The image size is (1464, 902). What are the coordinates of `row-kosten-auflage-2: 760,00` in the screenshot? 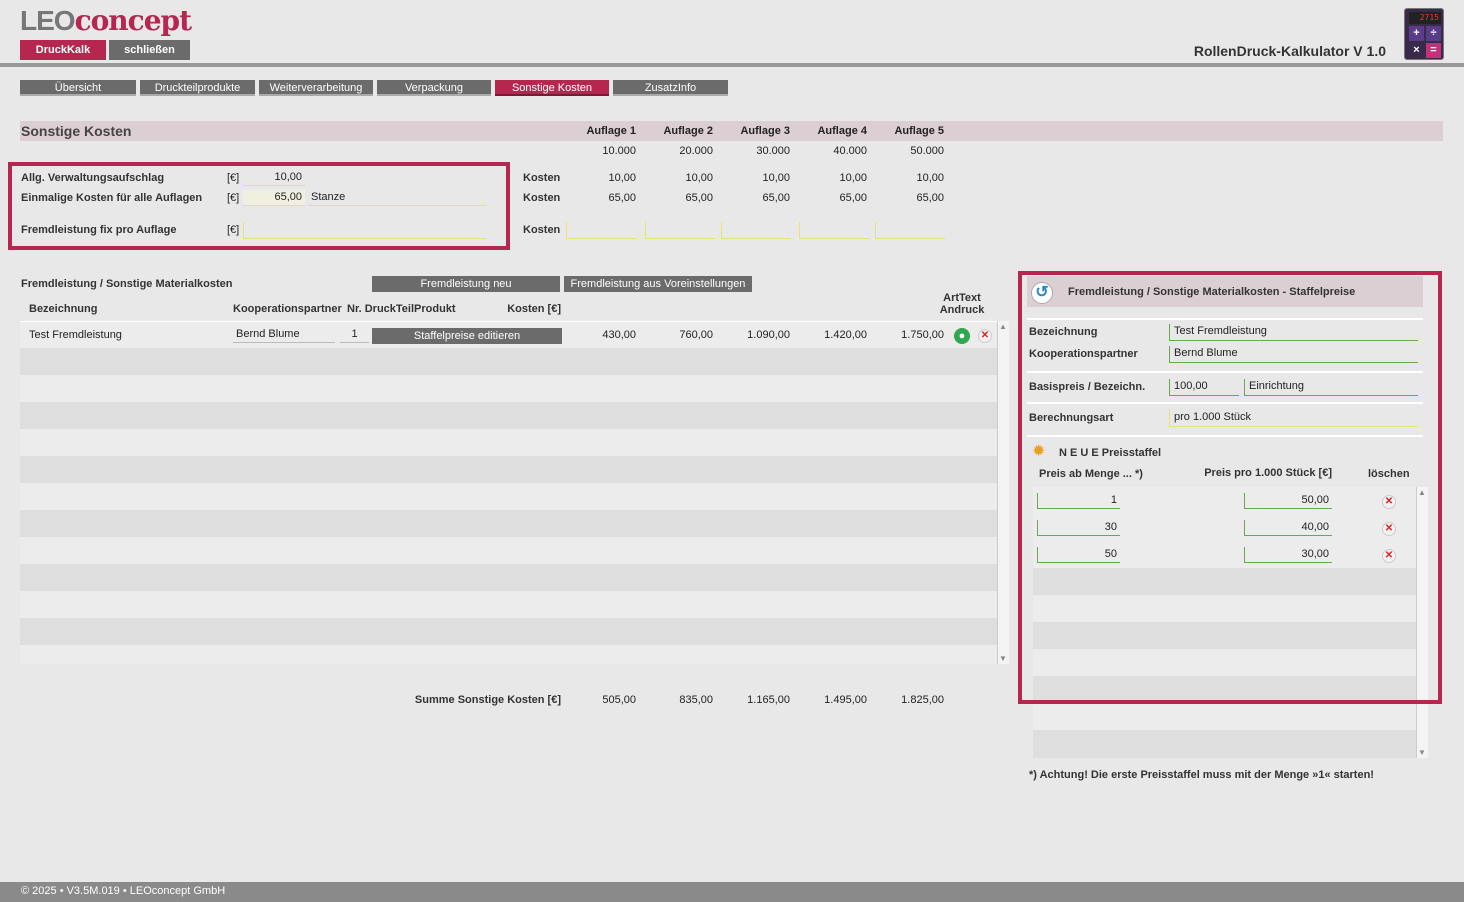 It's located at (696, 335).